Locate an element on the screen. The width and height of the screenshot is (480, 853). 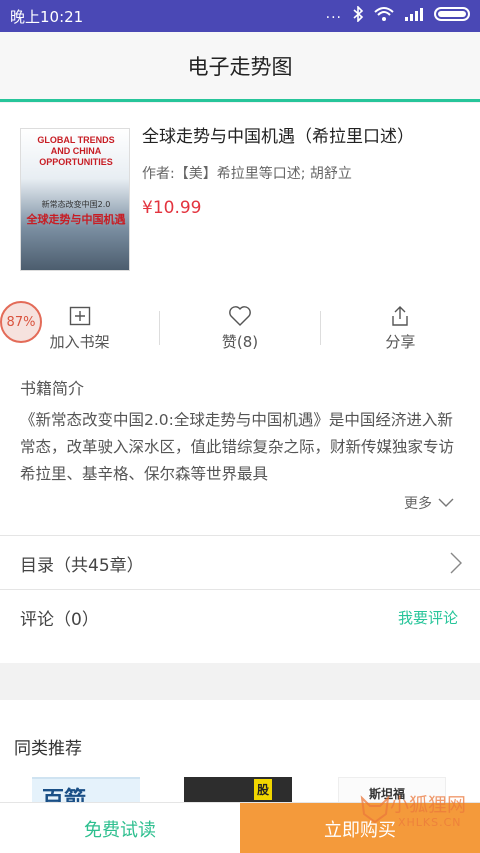
bluetooth-icon is located at coordinates (358, 14).